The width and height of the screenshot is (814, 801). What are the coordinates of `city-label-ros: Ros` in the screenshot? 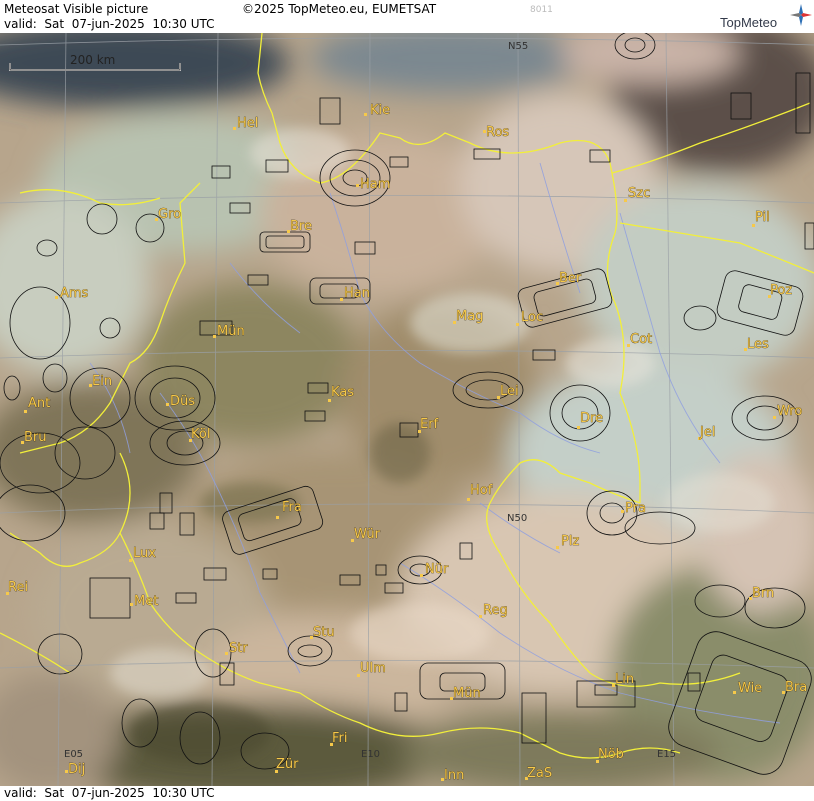 It's located at (497, 132).